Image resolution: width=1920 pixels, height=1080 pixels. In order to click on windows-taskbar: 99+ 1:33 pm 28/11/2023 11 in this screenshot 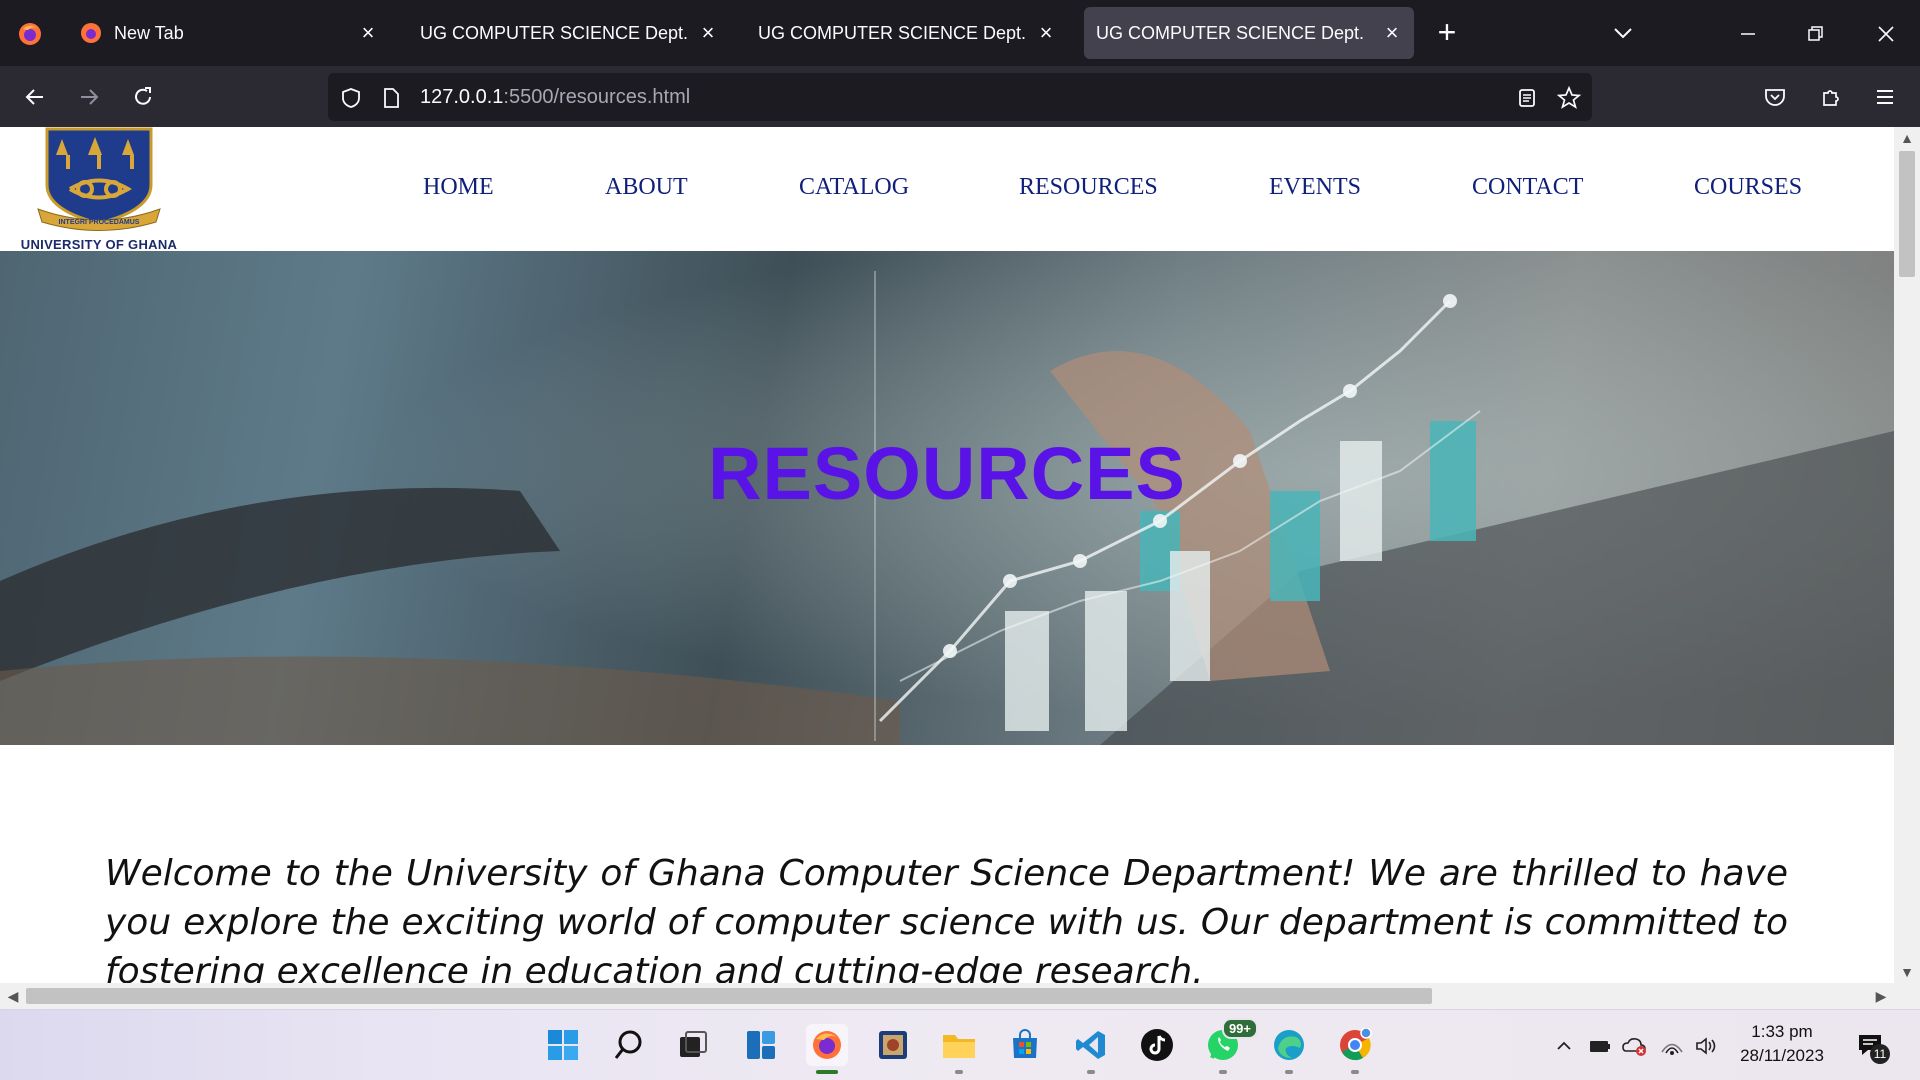, I will do `click(960, 1044)`.